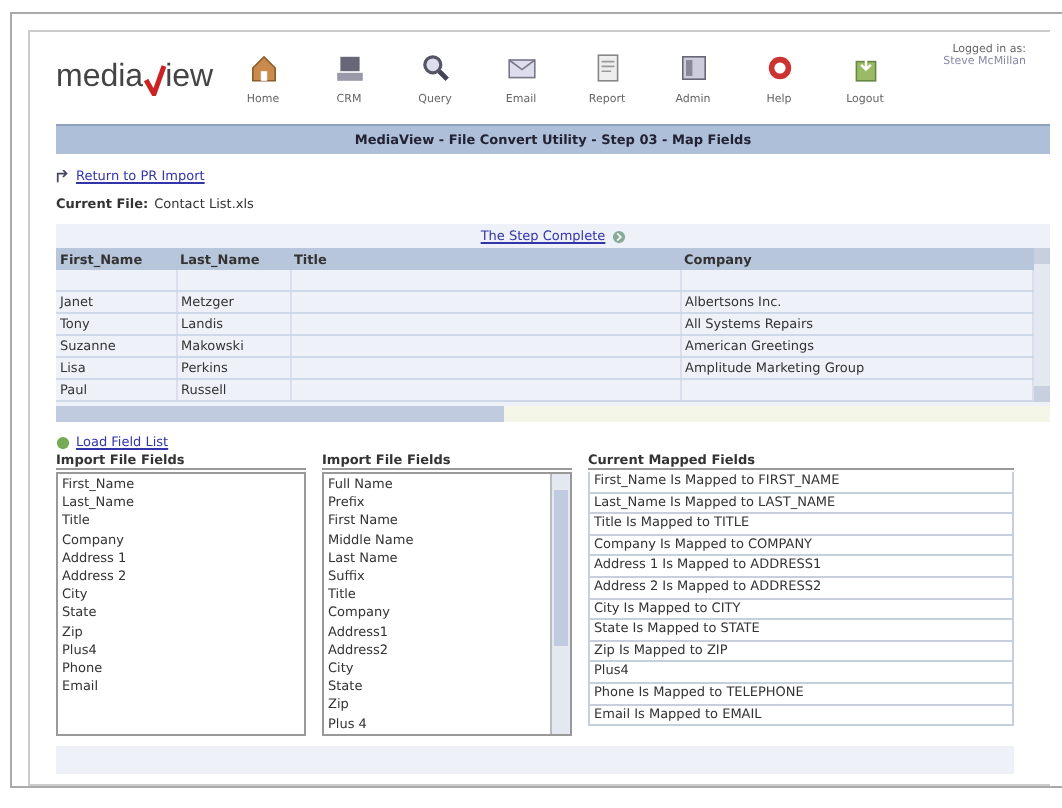  Describe the element at coordinates (779, 67) in the screenshot. I see `lifebuoy-icon` at that location.